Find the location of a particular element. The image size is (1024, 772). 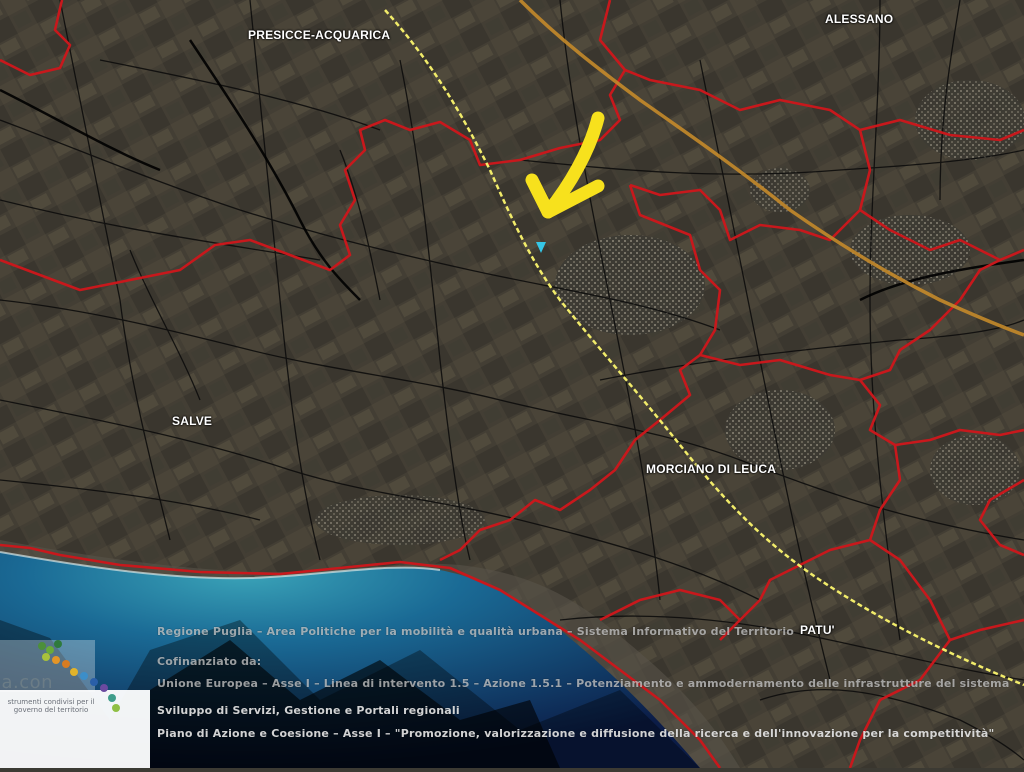

town-area-morciano is located at coordinates (630, 285).